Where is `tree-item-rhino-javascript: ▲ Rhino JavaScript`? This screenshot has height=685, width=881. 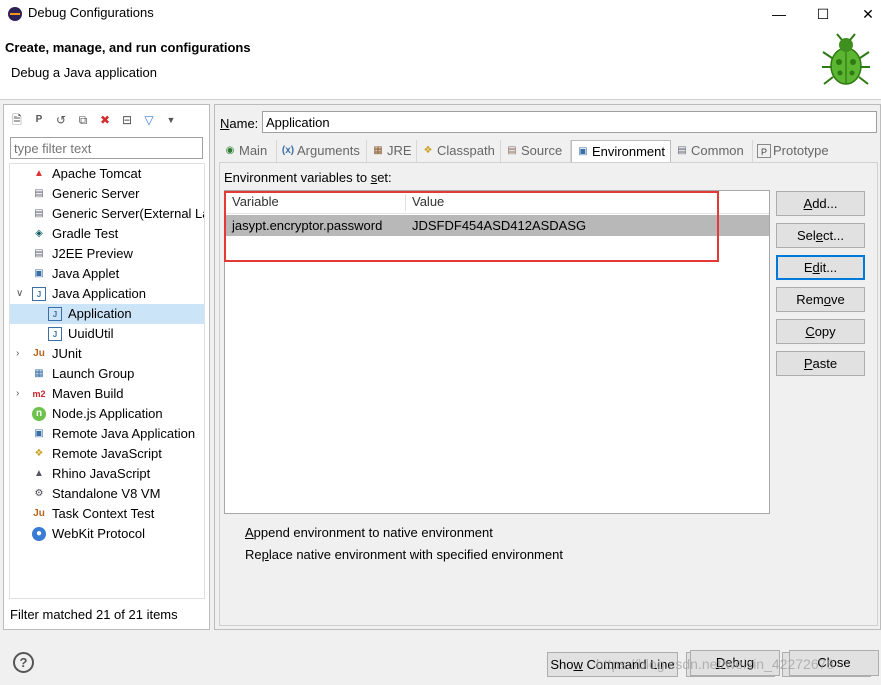
tree-item-rhino-javascript: ▲ Rhino JavaScript is located at coordinates (107, 474).